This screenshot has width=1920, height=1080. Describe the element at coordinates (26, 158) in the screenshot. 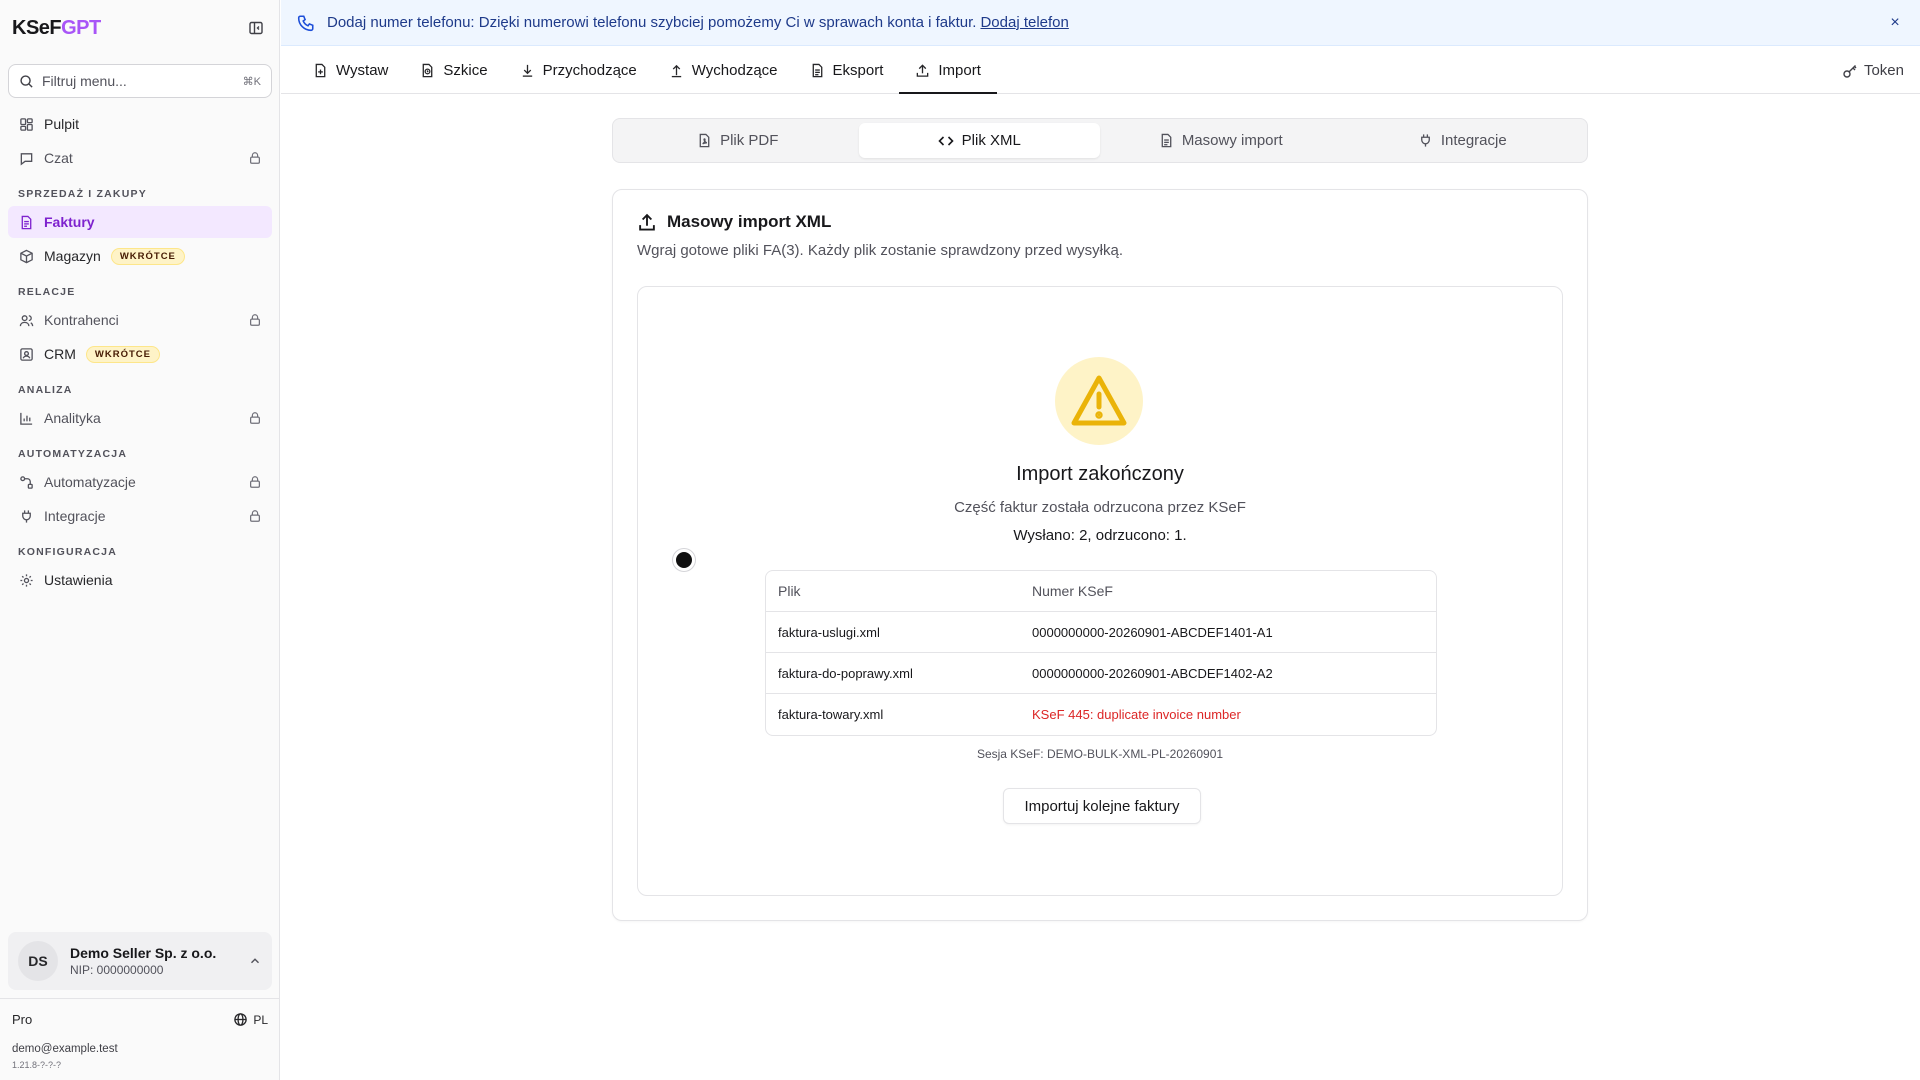

I see `chat-icon` at that location.